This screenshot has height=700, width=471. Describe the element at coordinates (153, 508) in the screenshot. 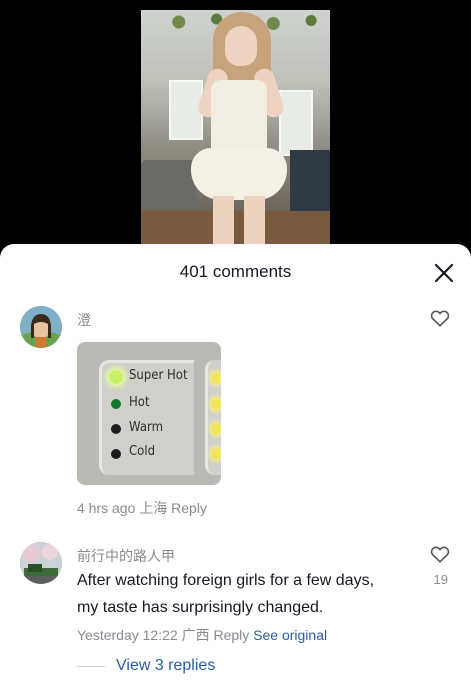

I see `comment-location: 上海` at that location.